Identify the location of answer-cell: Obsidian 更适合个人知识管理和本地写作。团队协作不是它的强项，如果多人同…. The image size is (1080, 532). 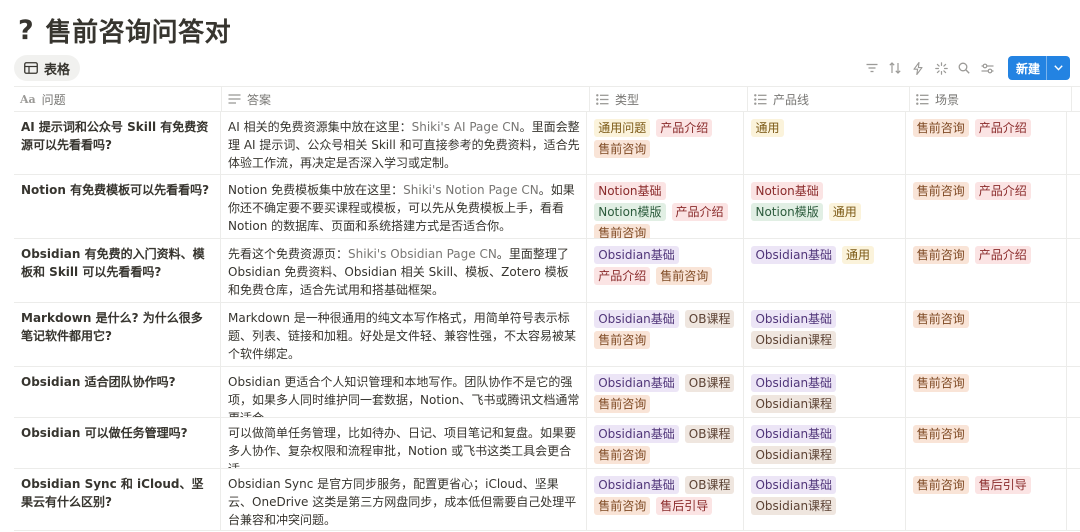
(404, 392).